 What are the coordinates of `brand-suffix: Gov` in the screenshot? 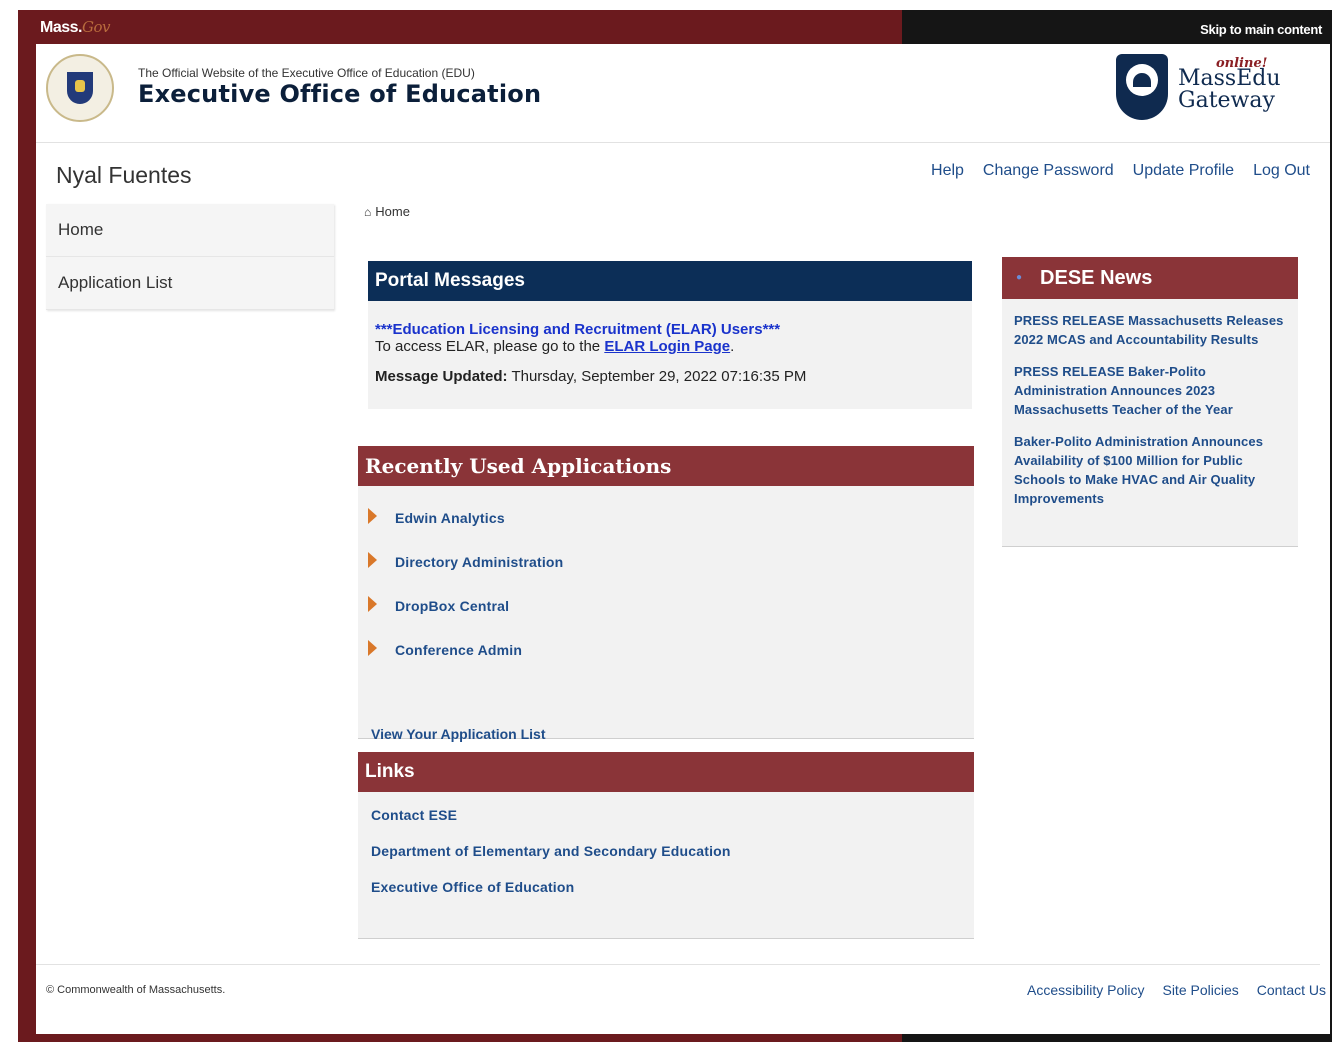 It's located at (96, 27).